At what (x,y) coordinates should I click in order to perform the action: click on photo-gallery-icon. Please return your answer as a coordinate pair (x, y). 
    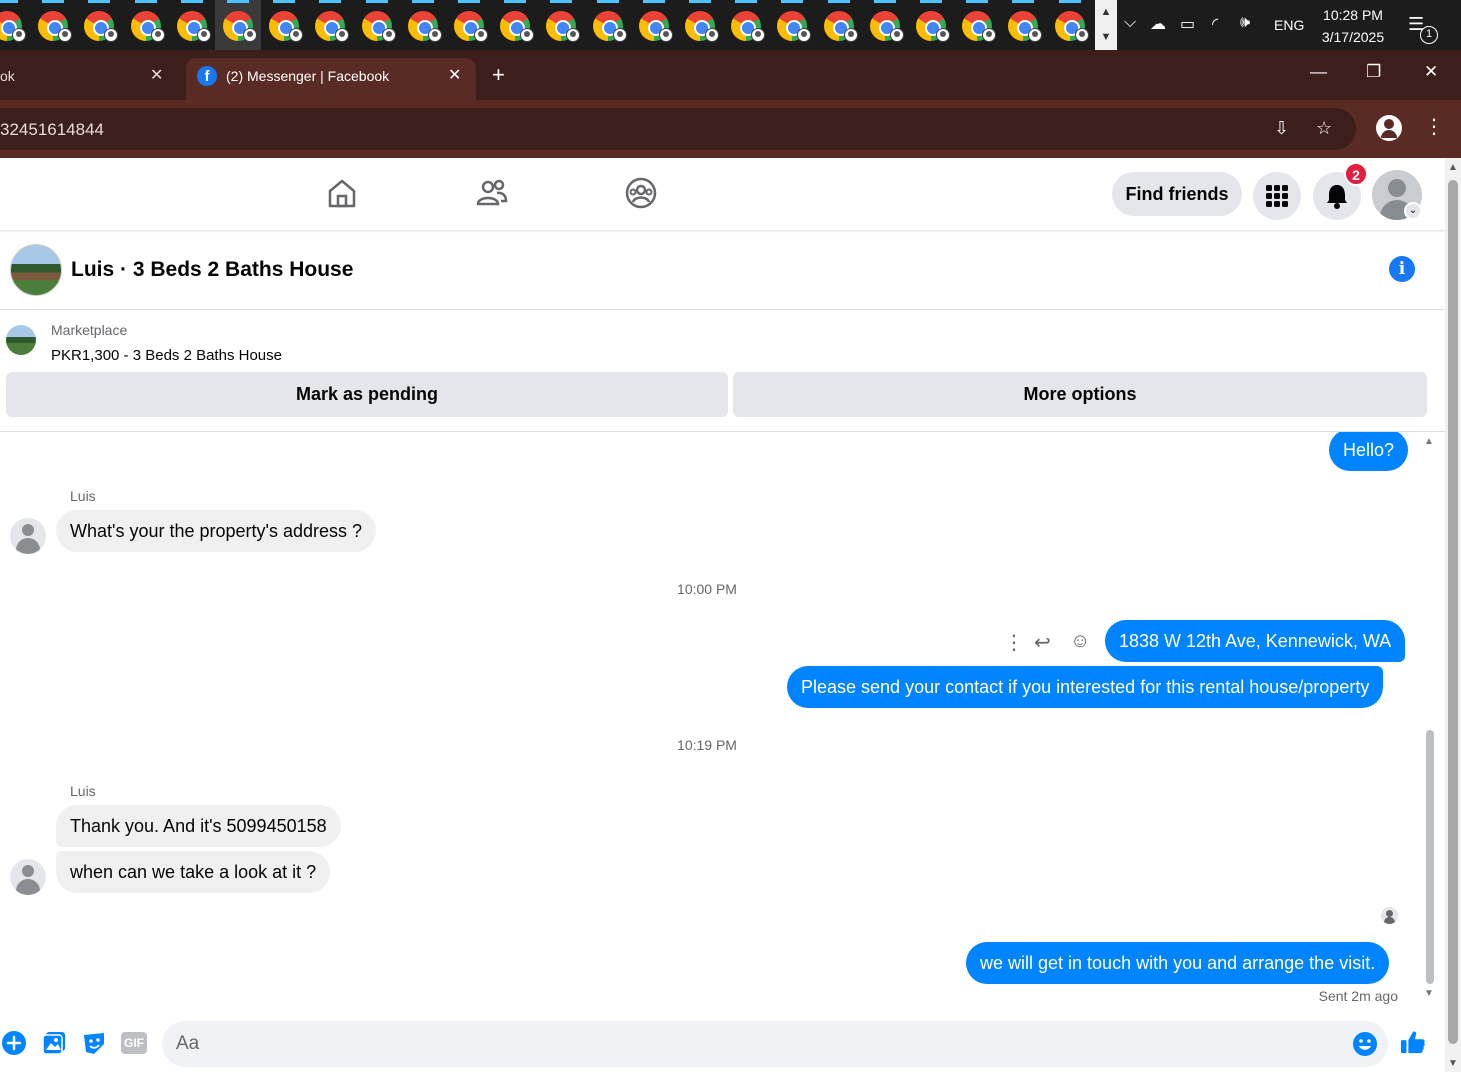
    Looking at the image, I should click on (54, 1043).